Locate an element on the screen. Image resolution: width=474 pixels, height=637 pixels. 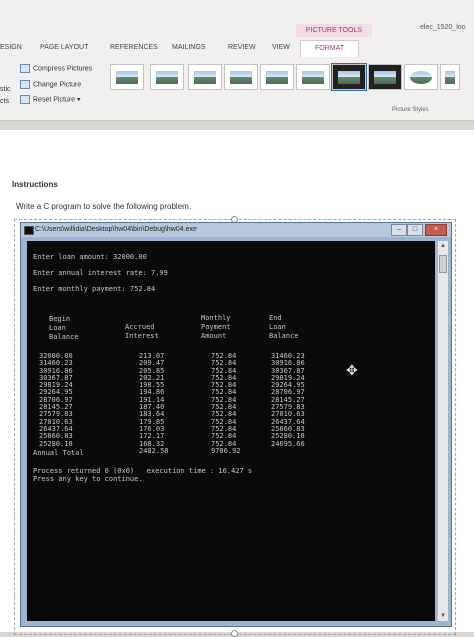
reset-picture-label: Reset Picture is located at coordinates (54, 100).